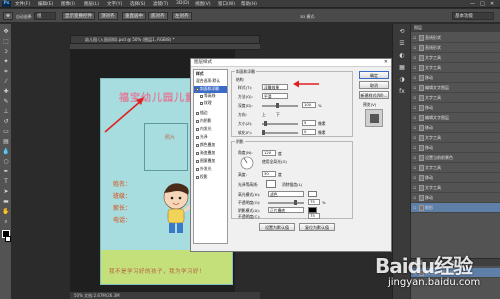 Image resolution: width=500 pixels, height=299 pixels. What do you see at coordinates (402, 56) in the screenshot?
I see `color-panel-icon: ◐` at bounding box center [402, 56].